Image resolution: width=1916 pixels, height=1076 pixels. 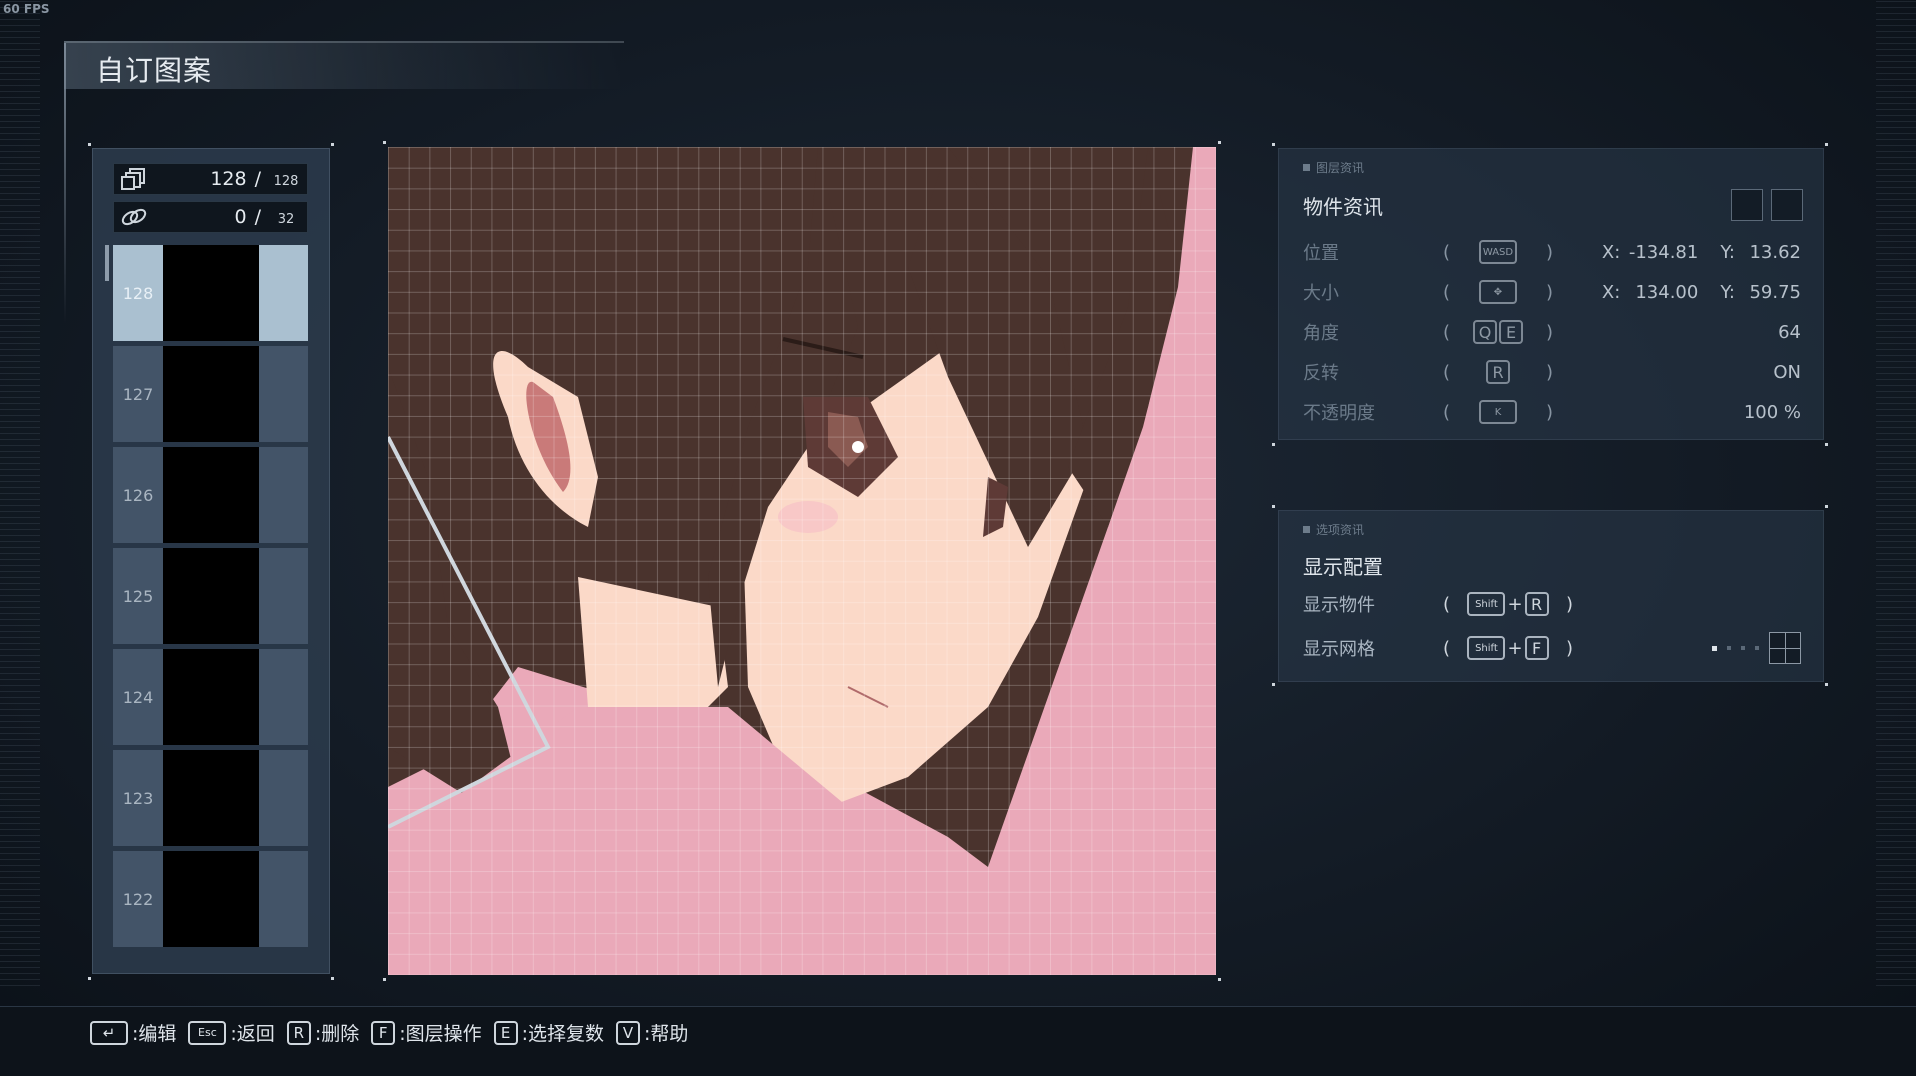 What do you see at coordinates (958, 1041) in the screenshot?
I see `footer-bar: ↵:编辑 Esc:返回 R:删除 F:图层操作 E:选择复数 V:帮助` at bounding box center [958, 1041].